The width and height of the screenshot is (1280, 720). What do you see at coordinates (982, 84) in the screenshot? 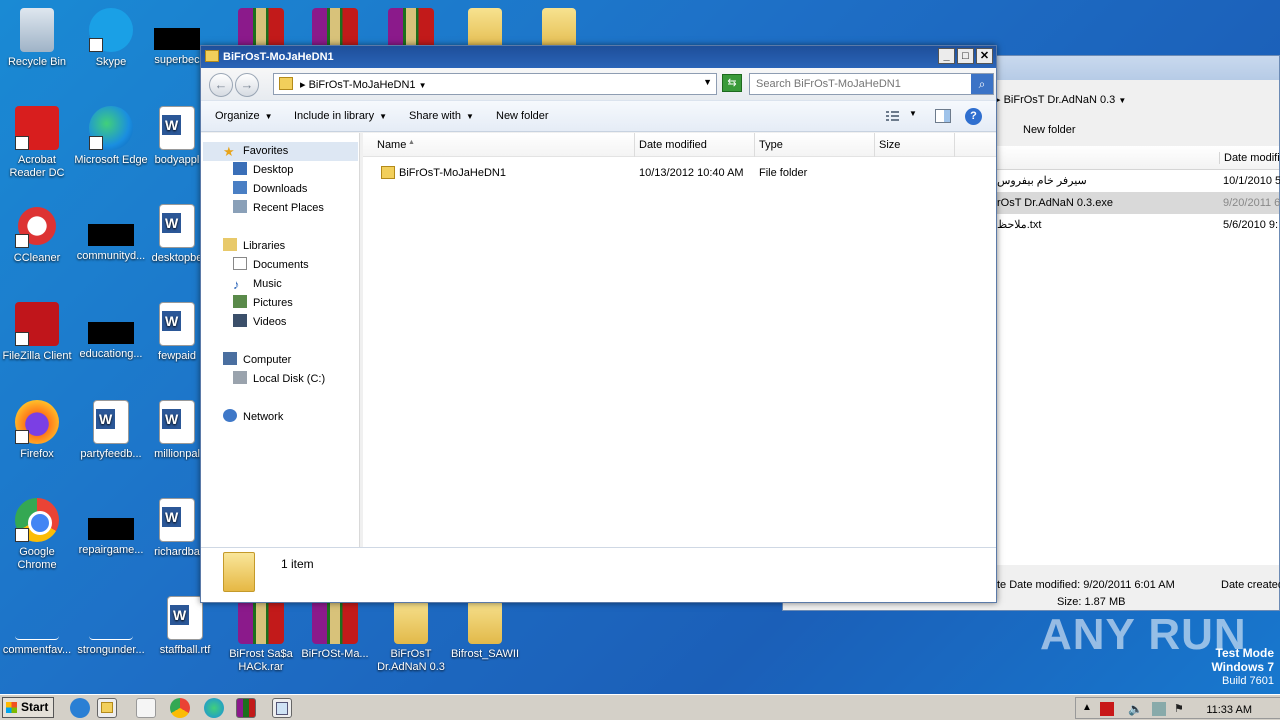
I see `search-icon: ⌕` at bounding box center [982, 84].